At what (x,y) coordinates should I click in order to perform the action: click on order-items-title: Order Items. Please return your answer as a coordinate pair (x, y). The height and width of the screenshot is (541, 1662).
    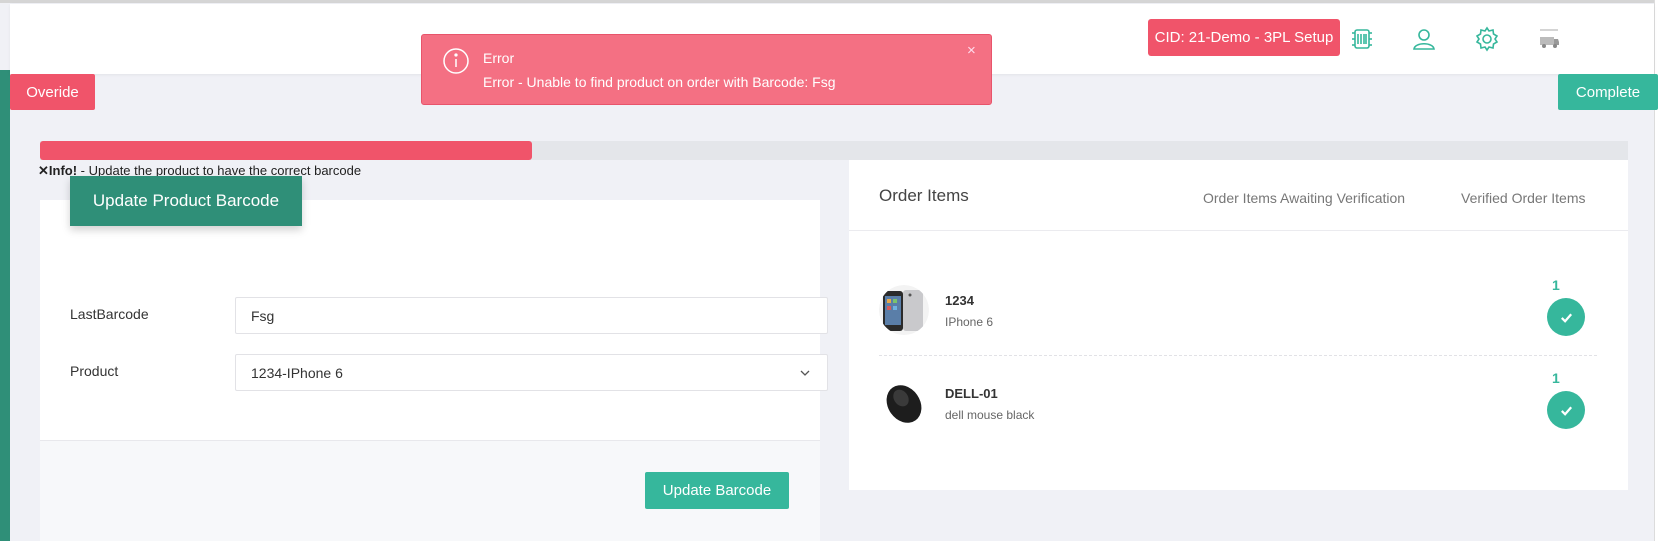
    Looking at the image, I should click on (924, 195).